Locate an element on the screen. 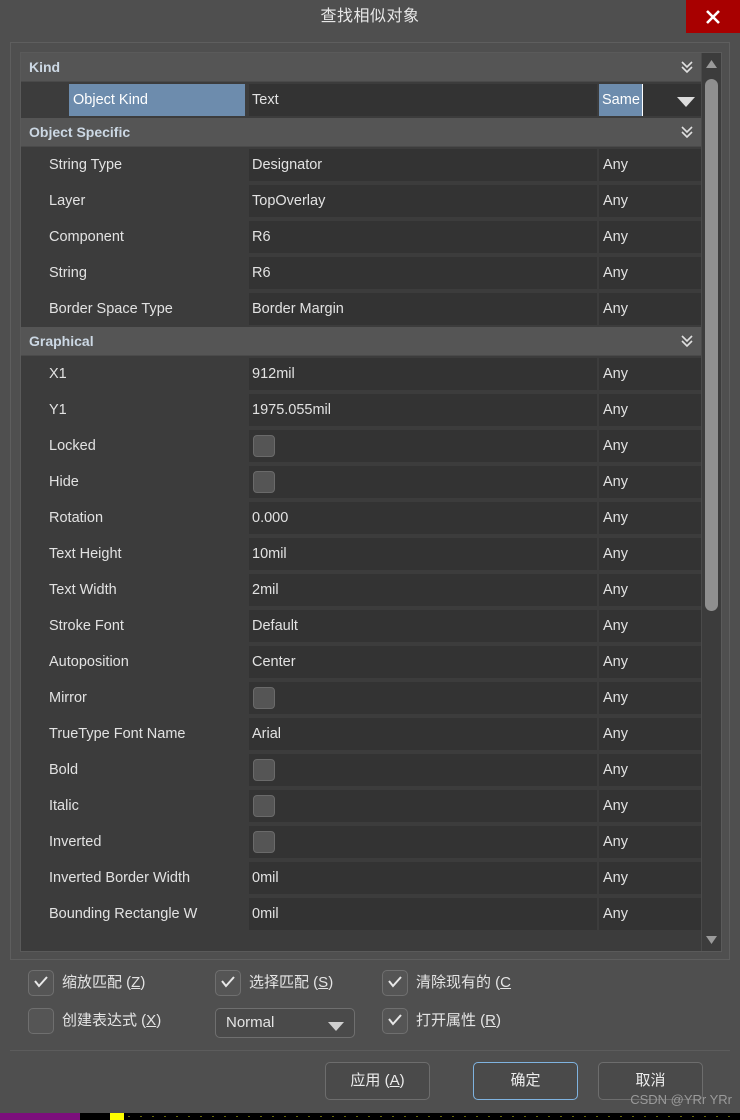  table-row: Border Space Type Border Margin Any is located at coordinates (362, 309).